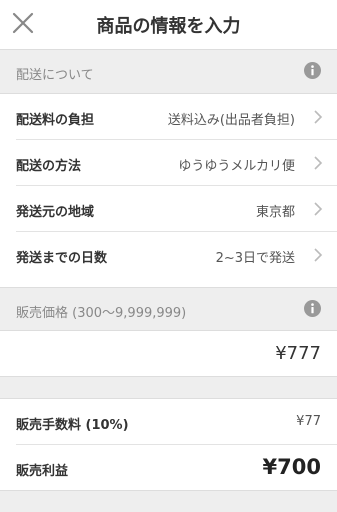  What do you see at coordinates (308, 421) in the screenshot?
I see `sales-fee-value: ¥77` at bounding box center [308, 421].